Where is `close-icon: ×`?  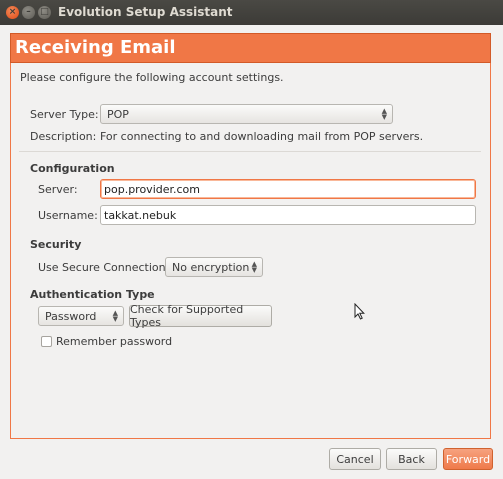
close-icon: × is located at coordinates (12, 12).